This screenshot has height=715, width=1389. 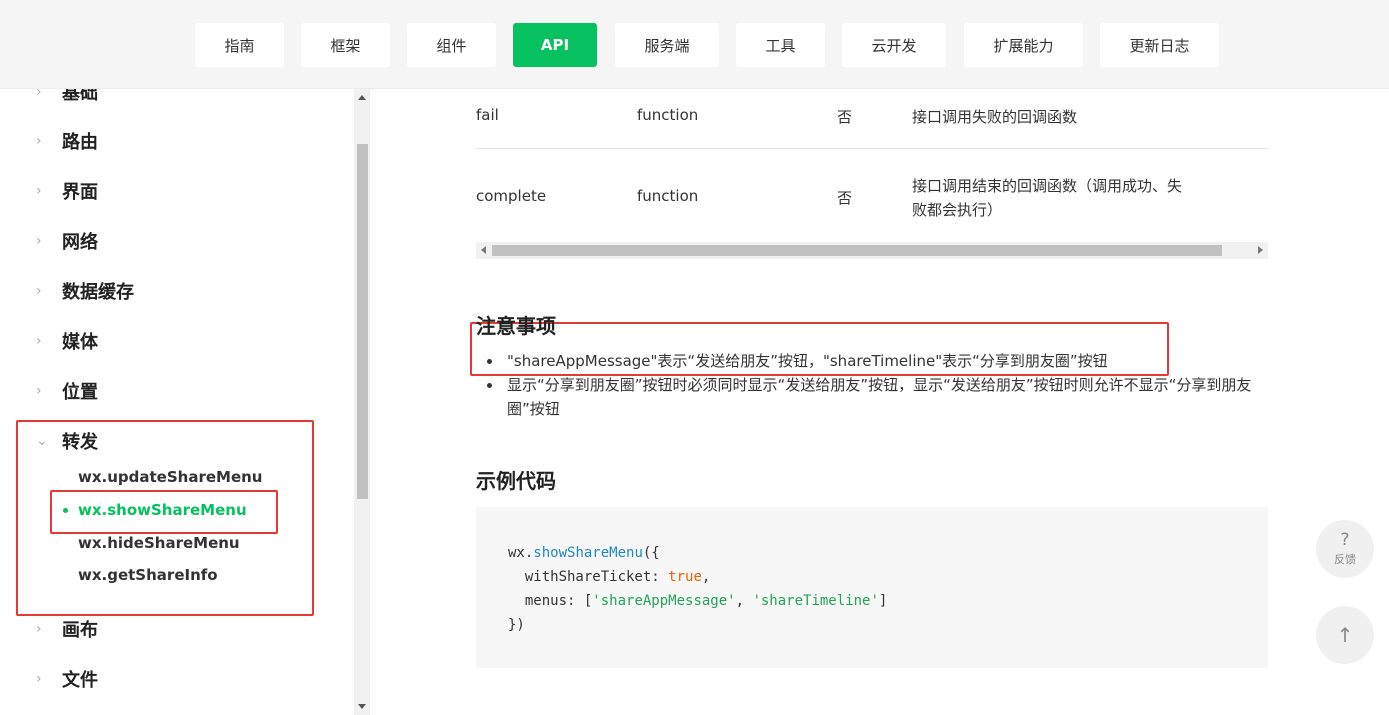 I want to click on param-desc: 接口调用失败的回调函数, so click(x=995, y=117).